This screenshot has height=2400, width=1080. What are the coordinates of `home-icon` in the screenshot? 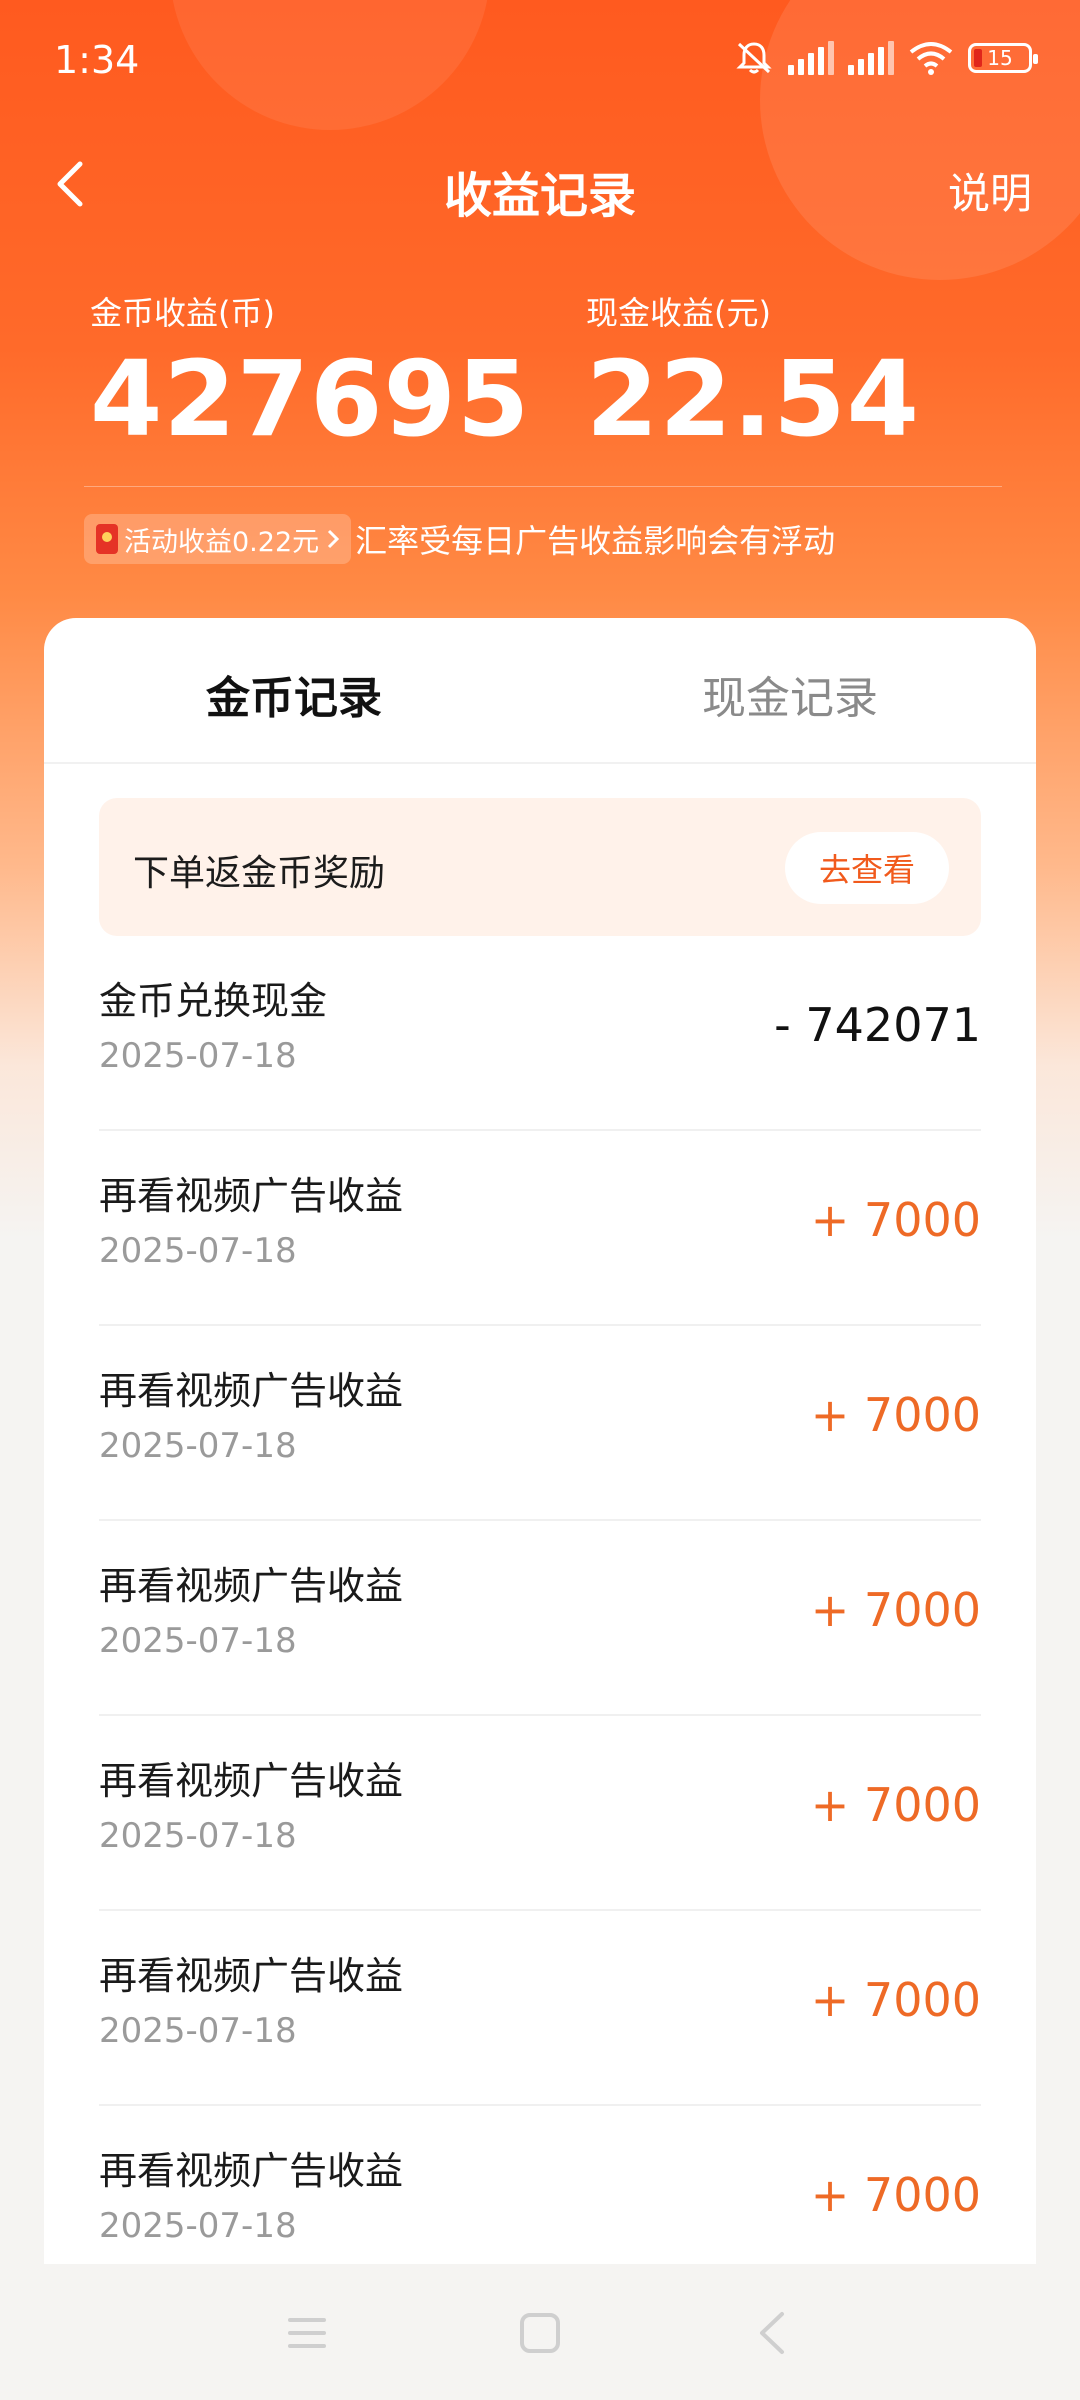 It's located at (540, 2333).